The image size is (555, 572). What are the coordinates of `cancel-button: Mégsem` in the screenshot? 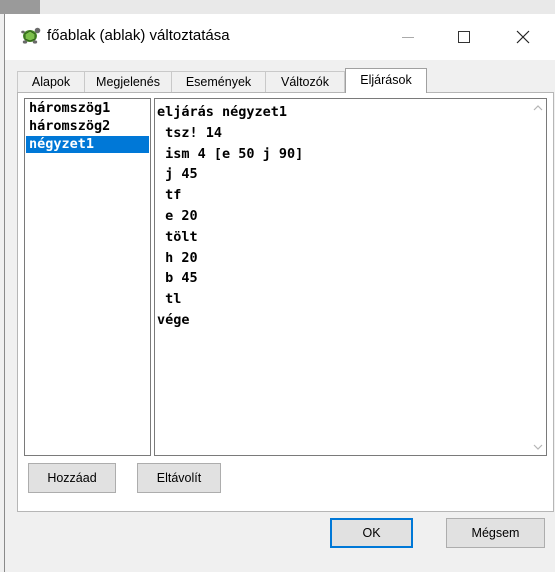 It's located at (495, 533).